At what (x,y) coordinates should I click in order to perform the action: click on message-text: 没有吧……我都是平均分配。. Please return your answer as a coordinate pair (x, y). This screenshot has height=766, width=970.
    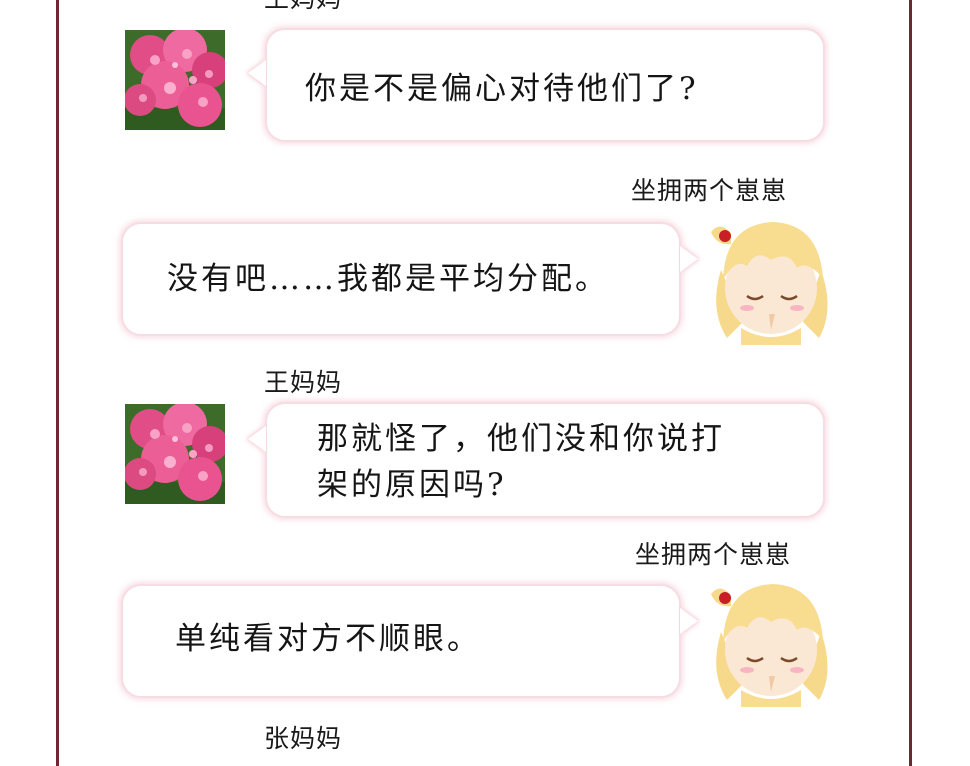
    Looking at the image, I should click on (388, 279).